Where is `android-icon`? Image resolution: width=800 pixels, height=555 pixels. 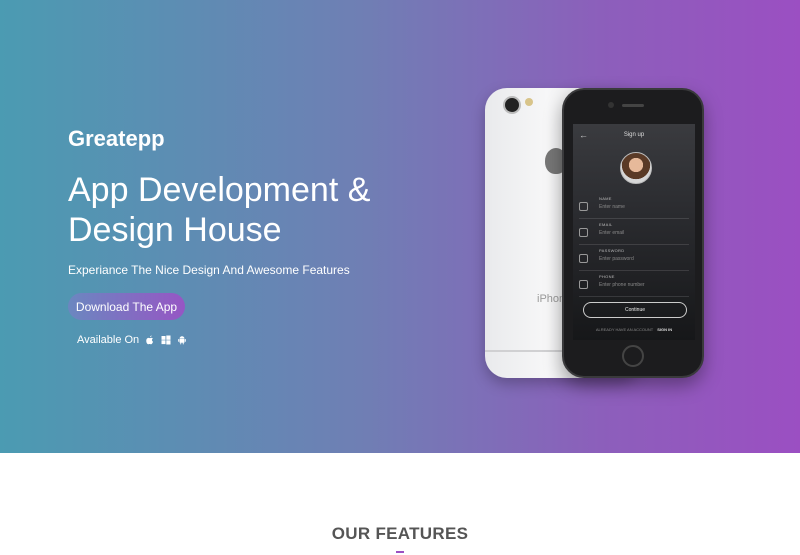 android-icon is located at coordinates (182, 340).